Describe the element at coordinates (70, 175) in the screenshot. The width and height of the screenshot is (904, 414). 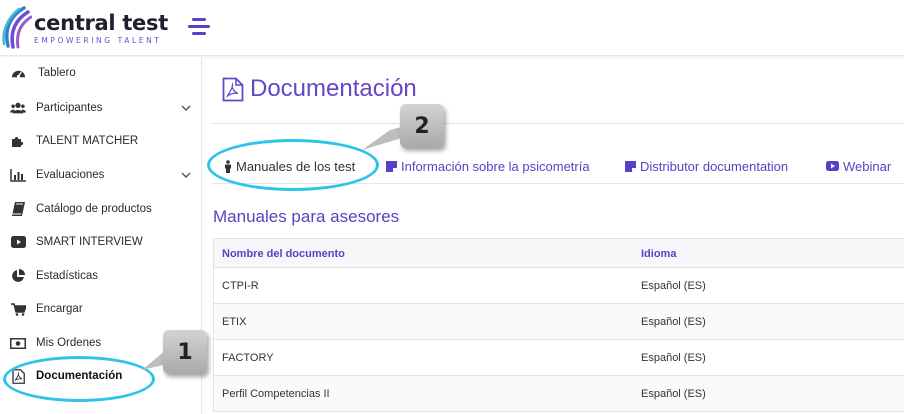
I see `sidebar-item-label: Evaluaciones` at that location.